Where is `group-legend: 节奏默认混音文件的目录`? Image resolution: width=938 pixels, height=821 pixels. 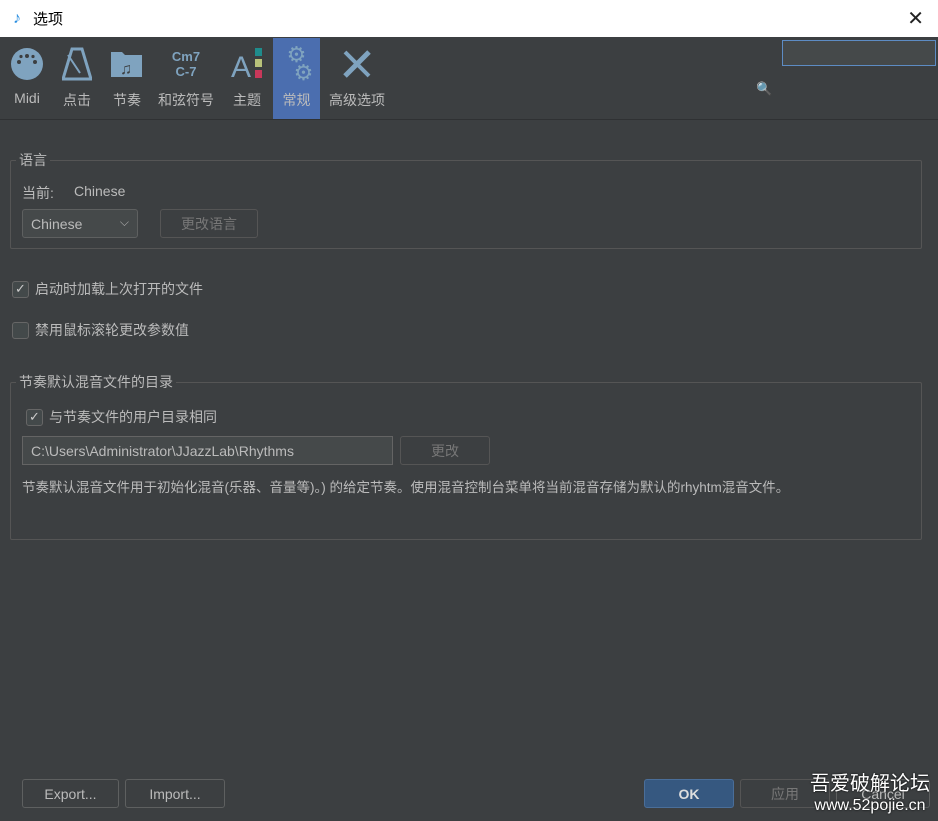
group-legend: 节奏默认混音文件的目录 is located at coordinates (96, 382).